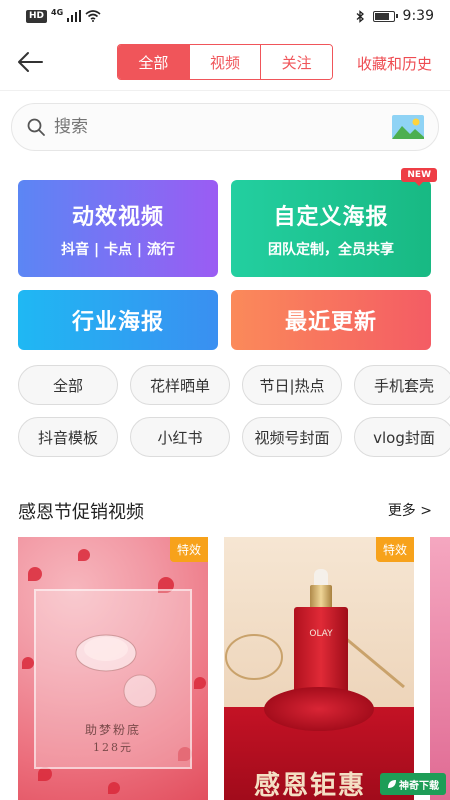 The width and height of the screenshot is (450, 800). Describe the element at coordinates (419, 786) in the screenshot. I see `watermark-text: 神奇下载` at that location.